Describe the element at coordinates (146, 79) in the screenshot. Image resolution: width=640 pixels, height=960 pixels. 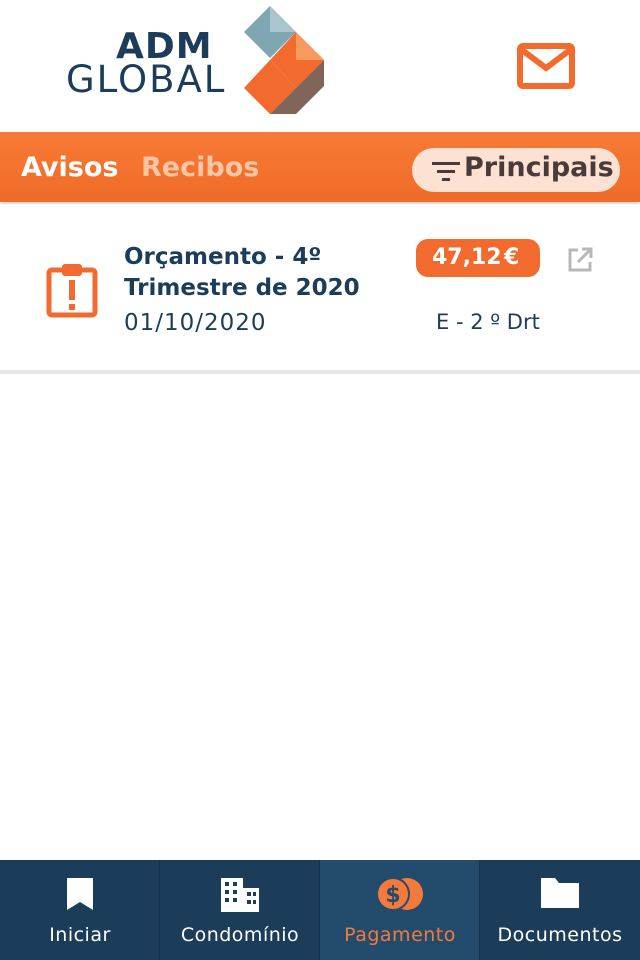
I see `logo-text-global: GLOBAL` at that location.